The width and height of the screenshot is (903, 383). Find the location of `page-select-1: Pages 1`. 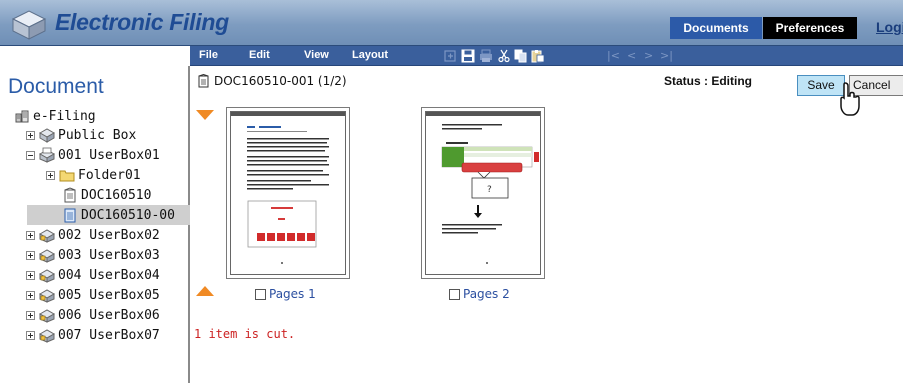

page-select-1: Pages 1 is located at coordinates (285, 294).